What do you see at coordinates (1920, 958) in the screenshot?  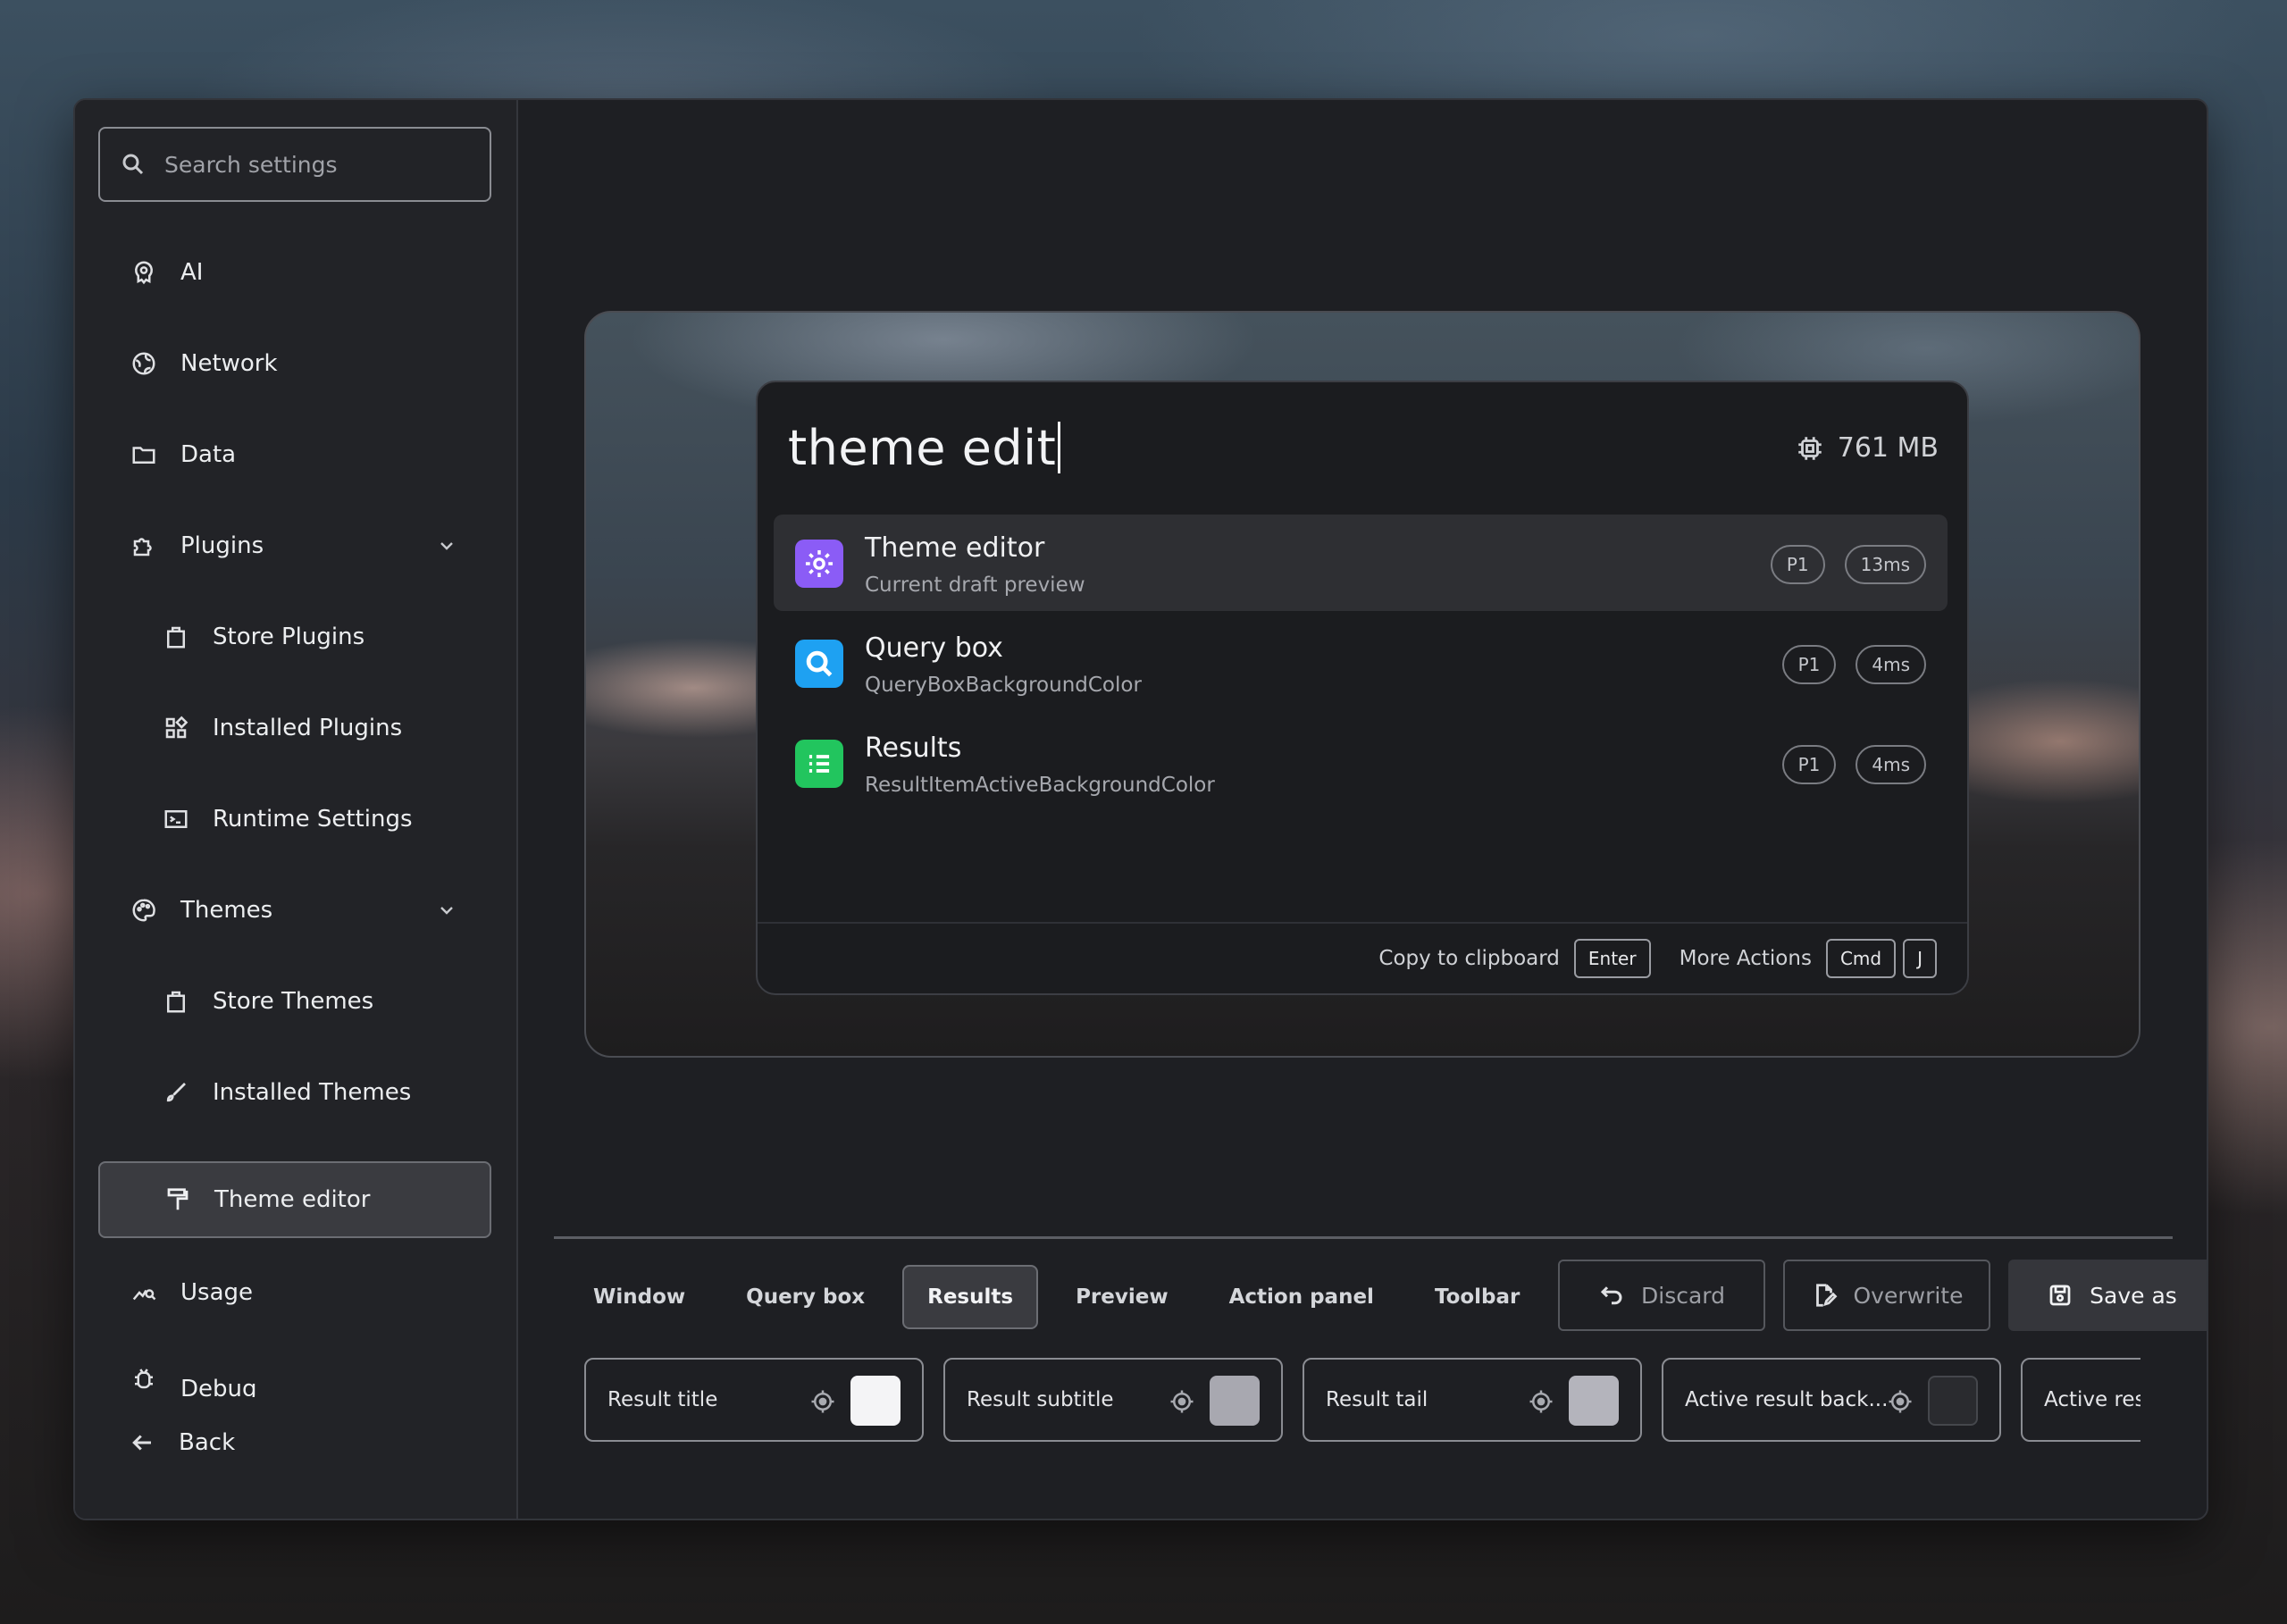 I see `j-key-hint: J` at bounding box center [1920, 958].